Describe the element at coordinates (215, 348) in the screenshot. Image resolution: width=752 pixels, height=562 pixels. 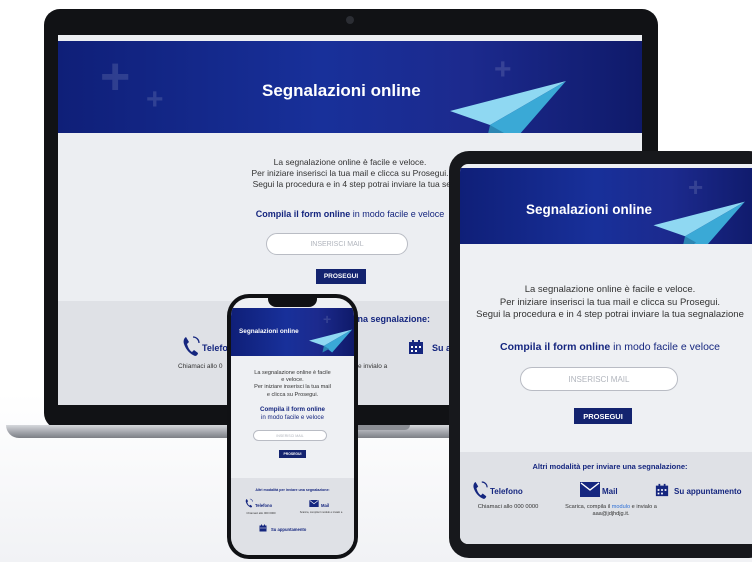
I see `phone-label: Telefo` at that location.